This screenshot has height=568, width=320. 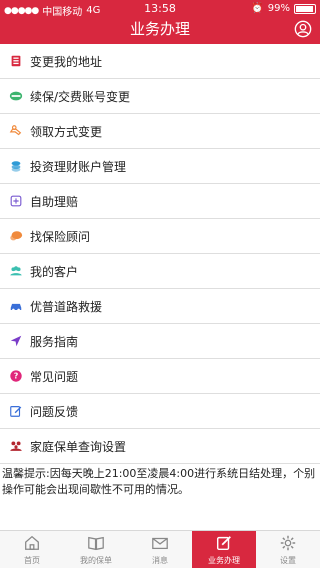 I want to click on menu-item-label: 找保险顾问, so click(x=60, y=236).